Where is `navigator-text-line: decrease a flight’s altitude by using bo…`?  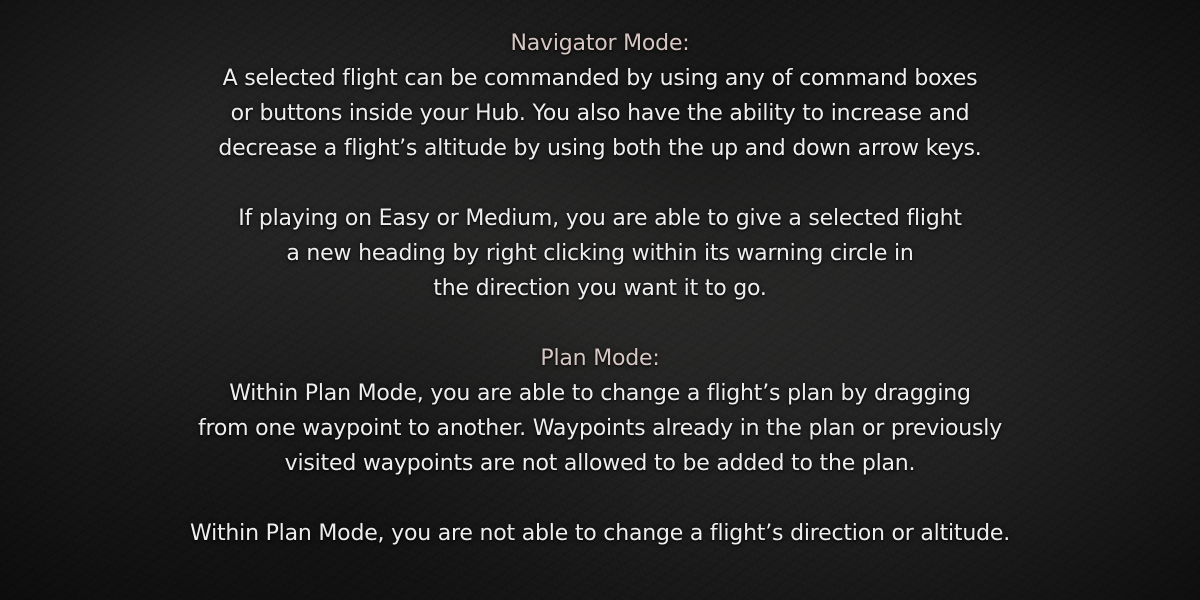
navigator-text-line: decrease a flight’s altitude by using bo… is located at coordinates (600, 148).